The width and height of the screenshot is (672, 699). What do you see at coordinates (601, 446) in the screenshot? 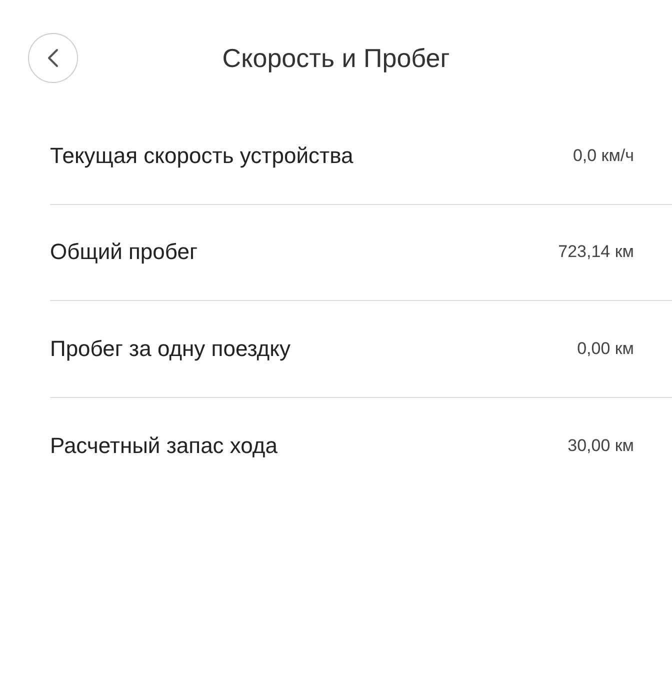
I see `setting-value: 30,00 км` at bounding box center [601, 446].